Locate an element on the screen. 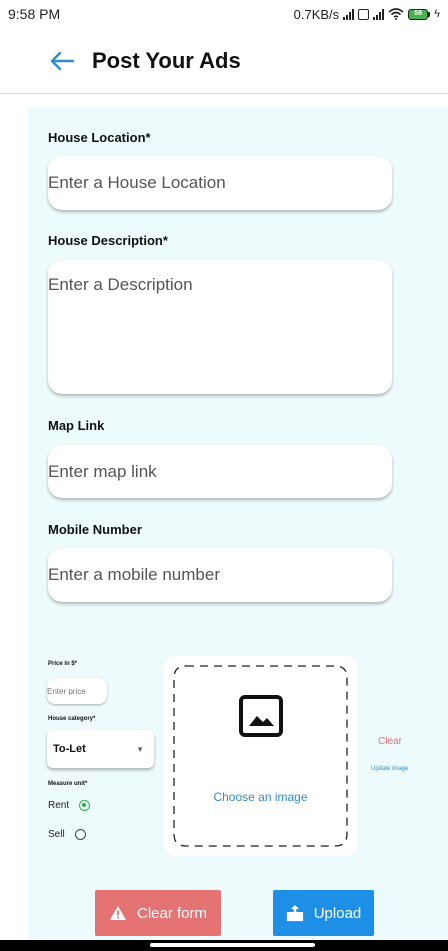 This screenshot has width=448, height=951. image-icon is located at coordinates (261, 716).